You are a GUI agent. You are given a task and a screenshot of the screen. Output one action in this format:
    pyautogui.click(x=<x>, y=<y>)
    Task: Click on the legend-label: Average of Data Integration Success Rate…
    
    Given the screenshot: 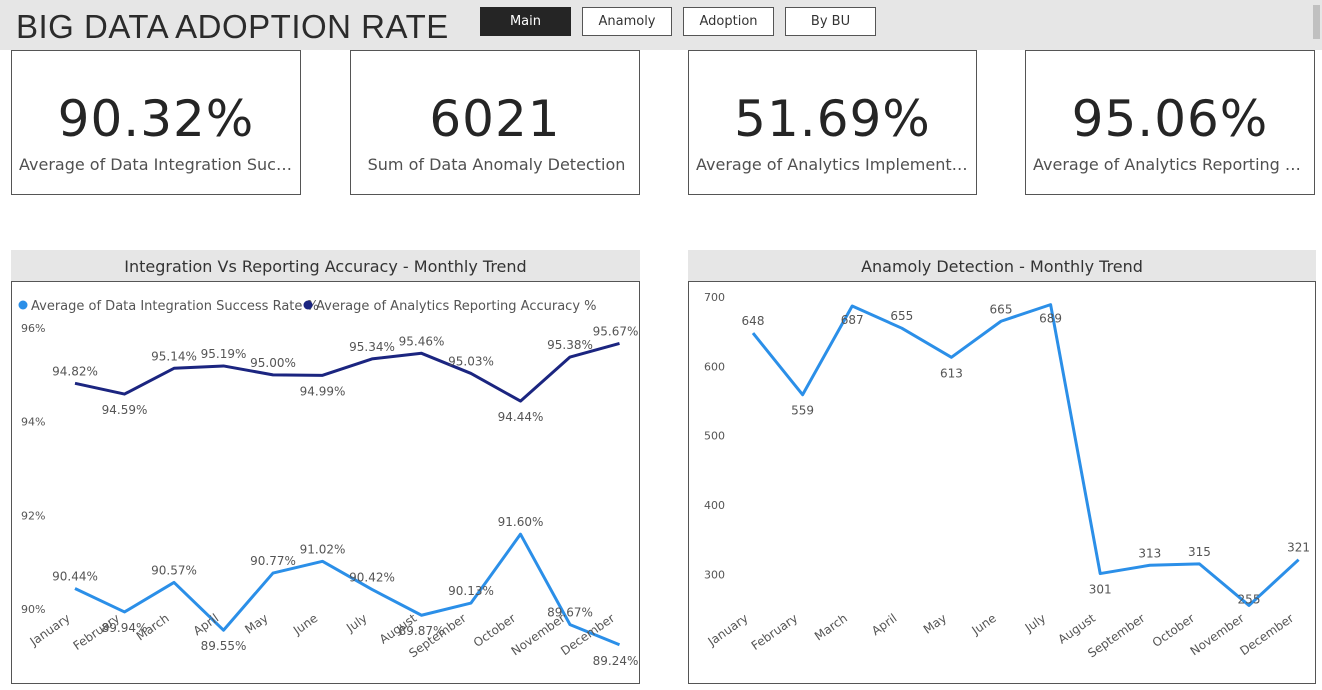 What is the action you would take?
    pyautogui.click(x=175, y=306)
    